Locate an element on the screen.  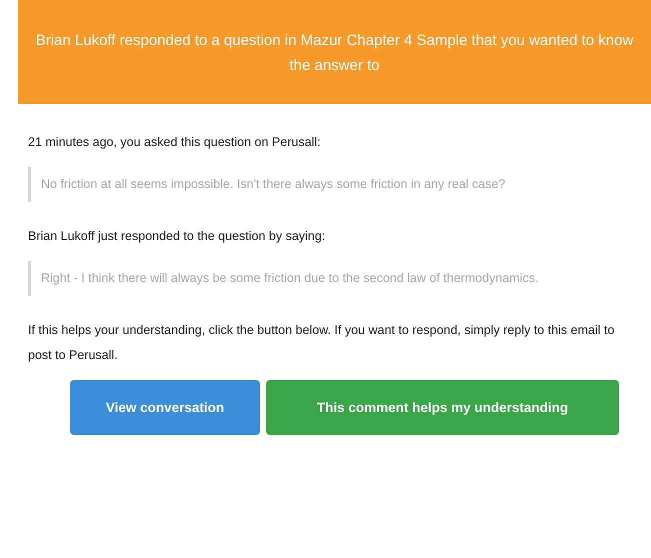
message-text: Brian Lukoff just responded to the question by saying: is located at coordinates (177, 236).